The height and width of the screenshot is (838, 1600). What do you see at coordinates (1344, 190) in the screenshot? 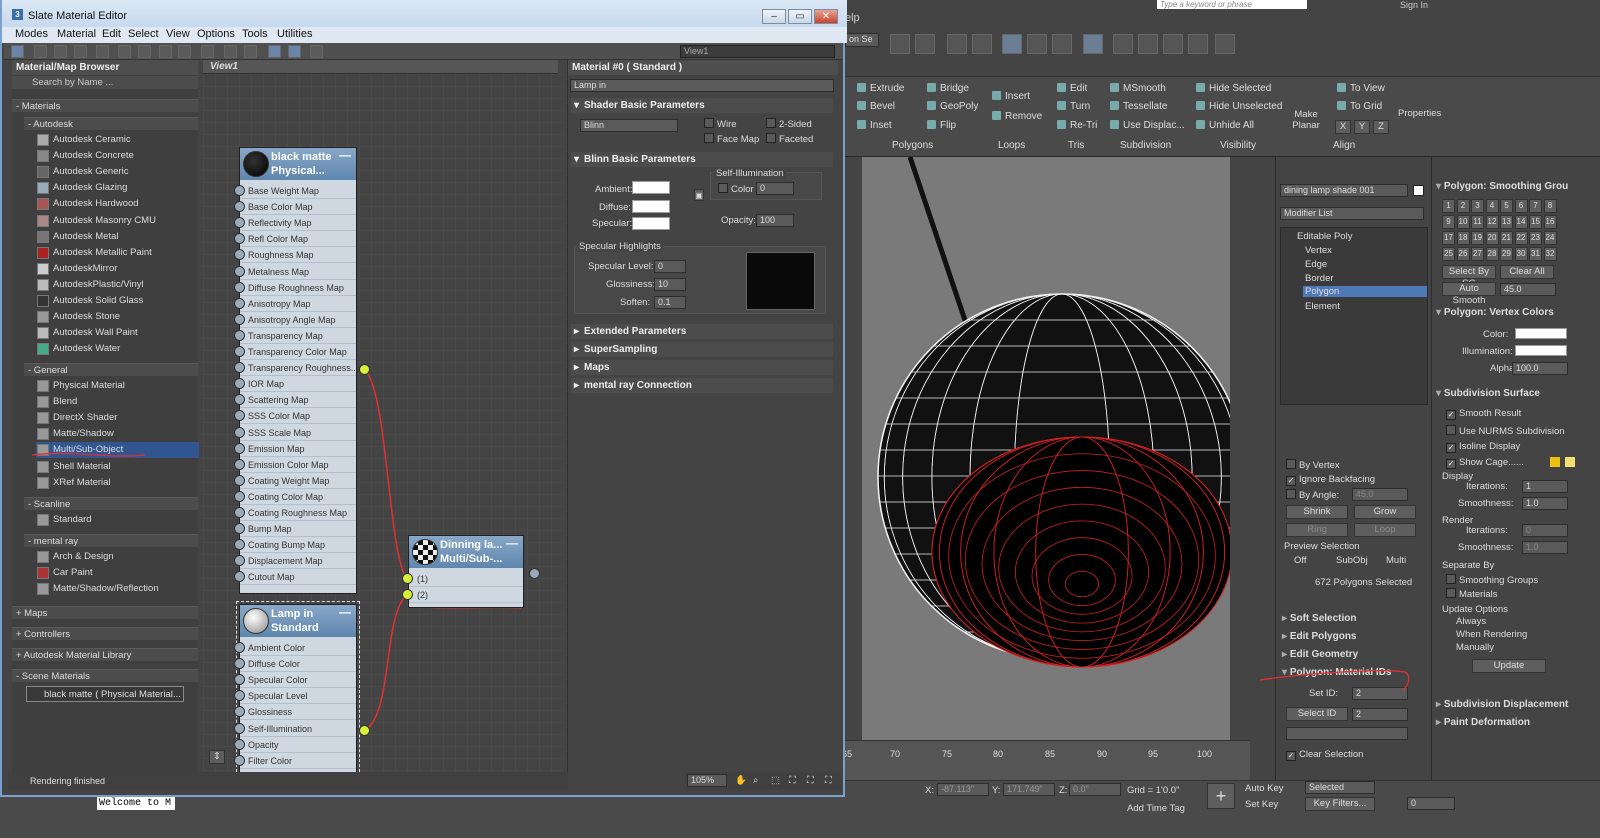
I see `object-name-field: dining lamp shade 001` at bounding box center [1344, 190].